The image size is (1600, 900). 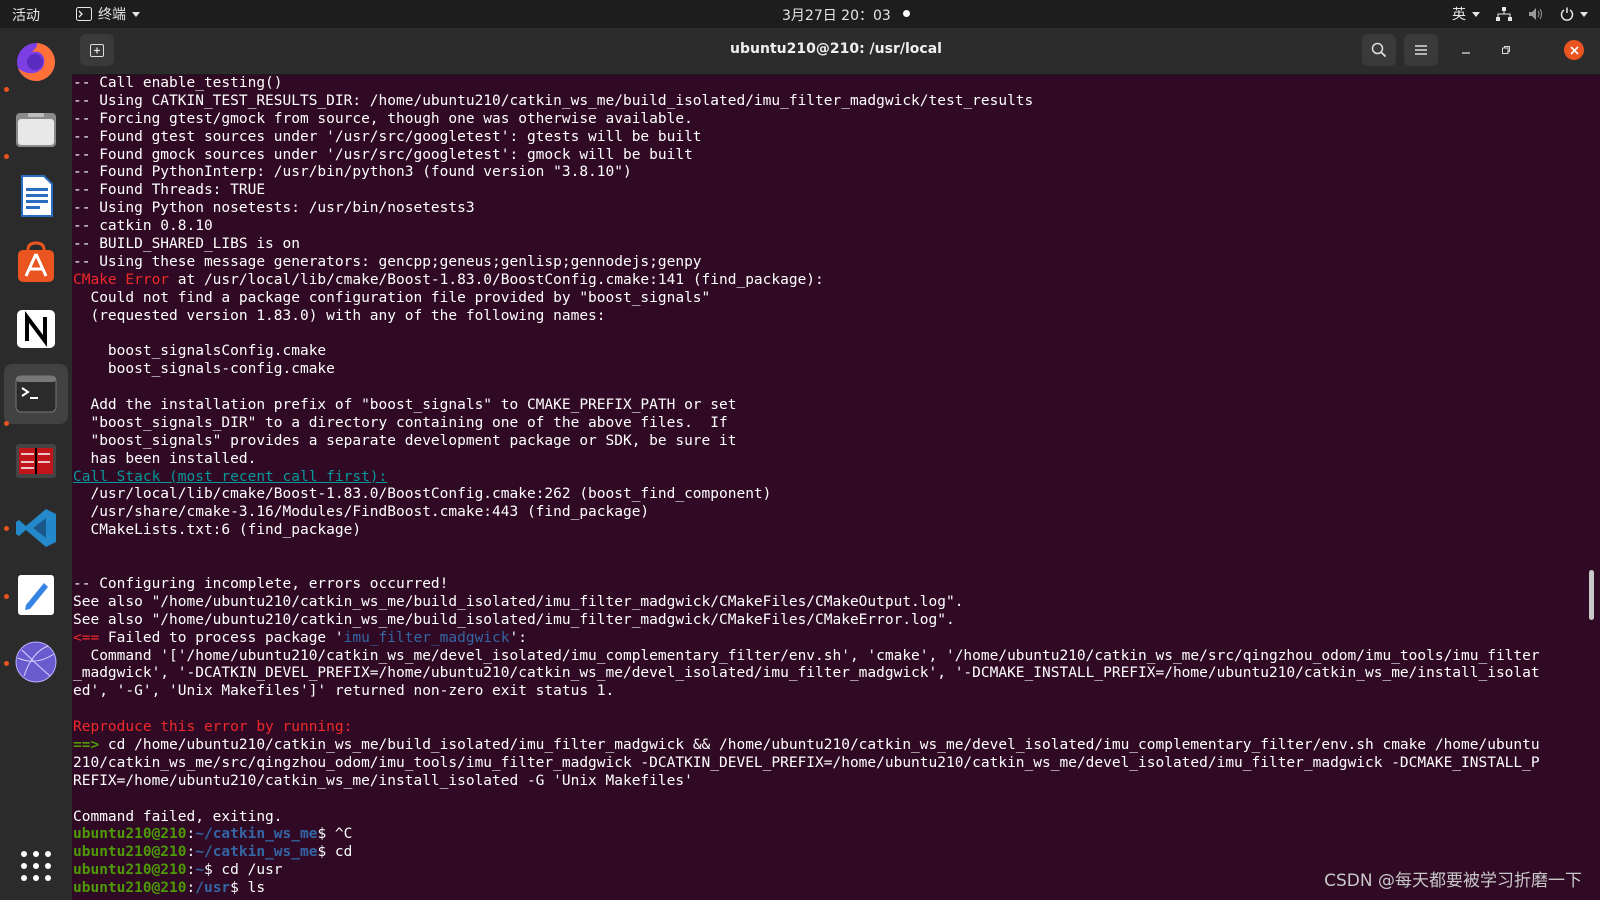 I want to click on menu-button, so click(x=1421, y=50).